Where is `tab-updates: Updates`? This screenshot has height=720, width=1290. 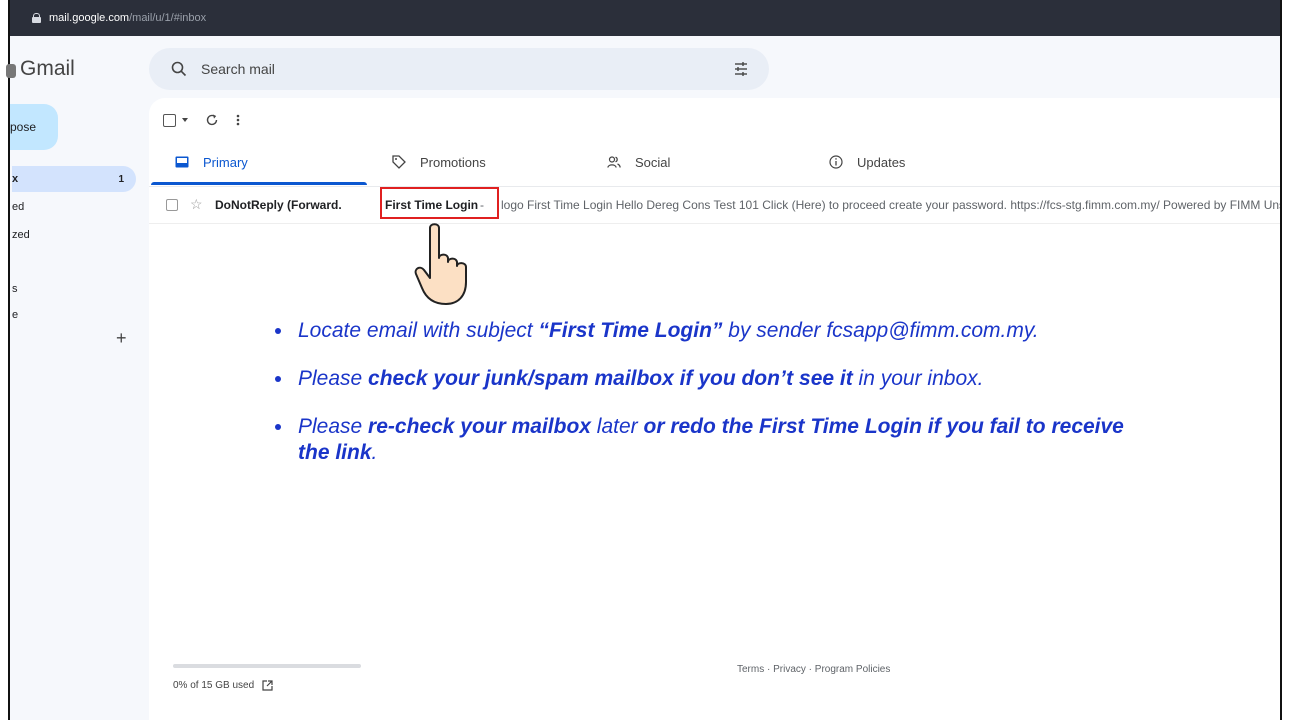 tab-updates: Updates is located at coordinates (867, 162).